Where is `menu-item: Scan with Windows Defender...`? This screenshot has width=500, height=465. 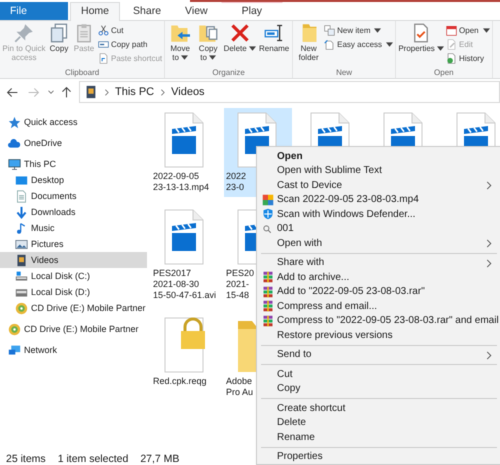
menu-item: Scan with Windows Defender... is located at coordinates (378, 214).